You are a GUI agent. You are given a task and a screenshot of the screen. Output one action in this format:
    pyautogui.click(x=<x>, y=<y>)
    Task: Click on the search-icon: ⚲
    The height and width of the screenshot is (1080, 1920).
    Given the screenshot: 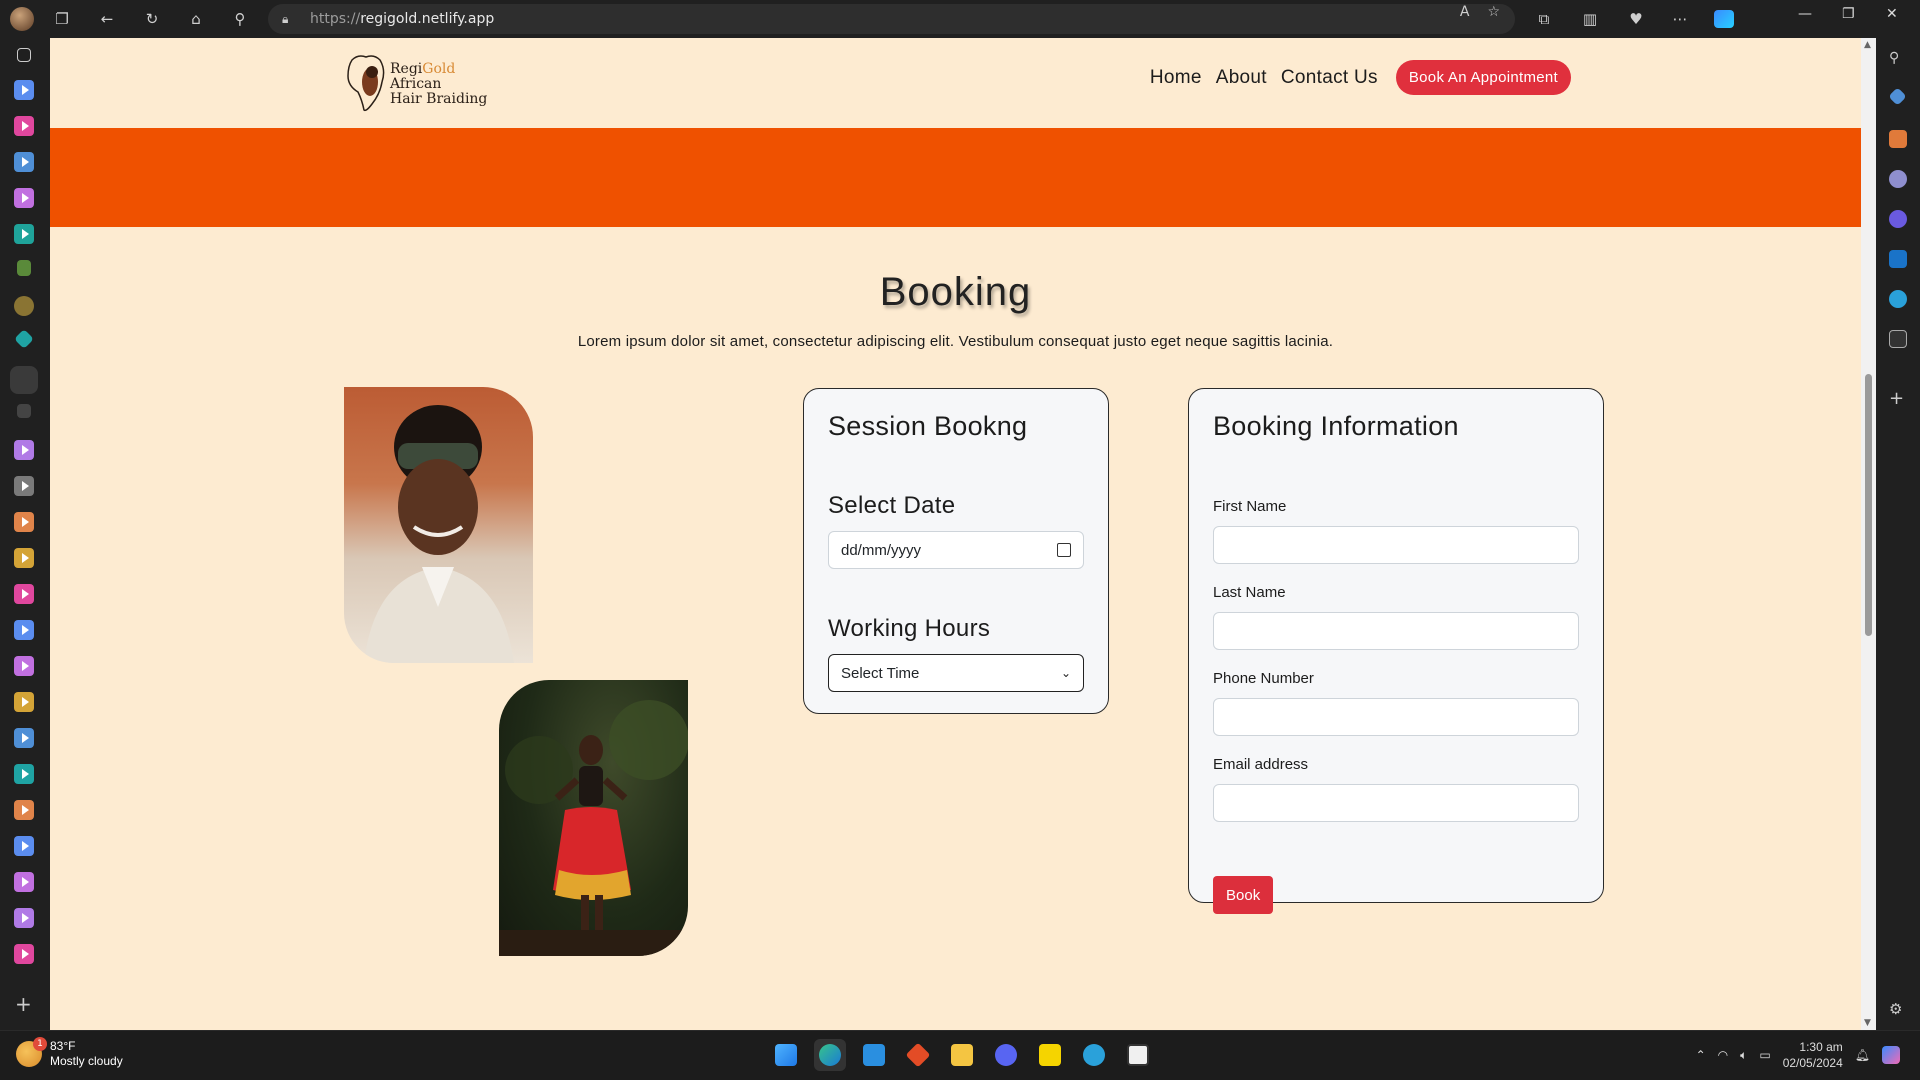 What is the action you would take?
    pyautogui.click(x=240, y=19)
    